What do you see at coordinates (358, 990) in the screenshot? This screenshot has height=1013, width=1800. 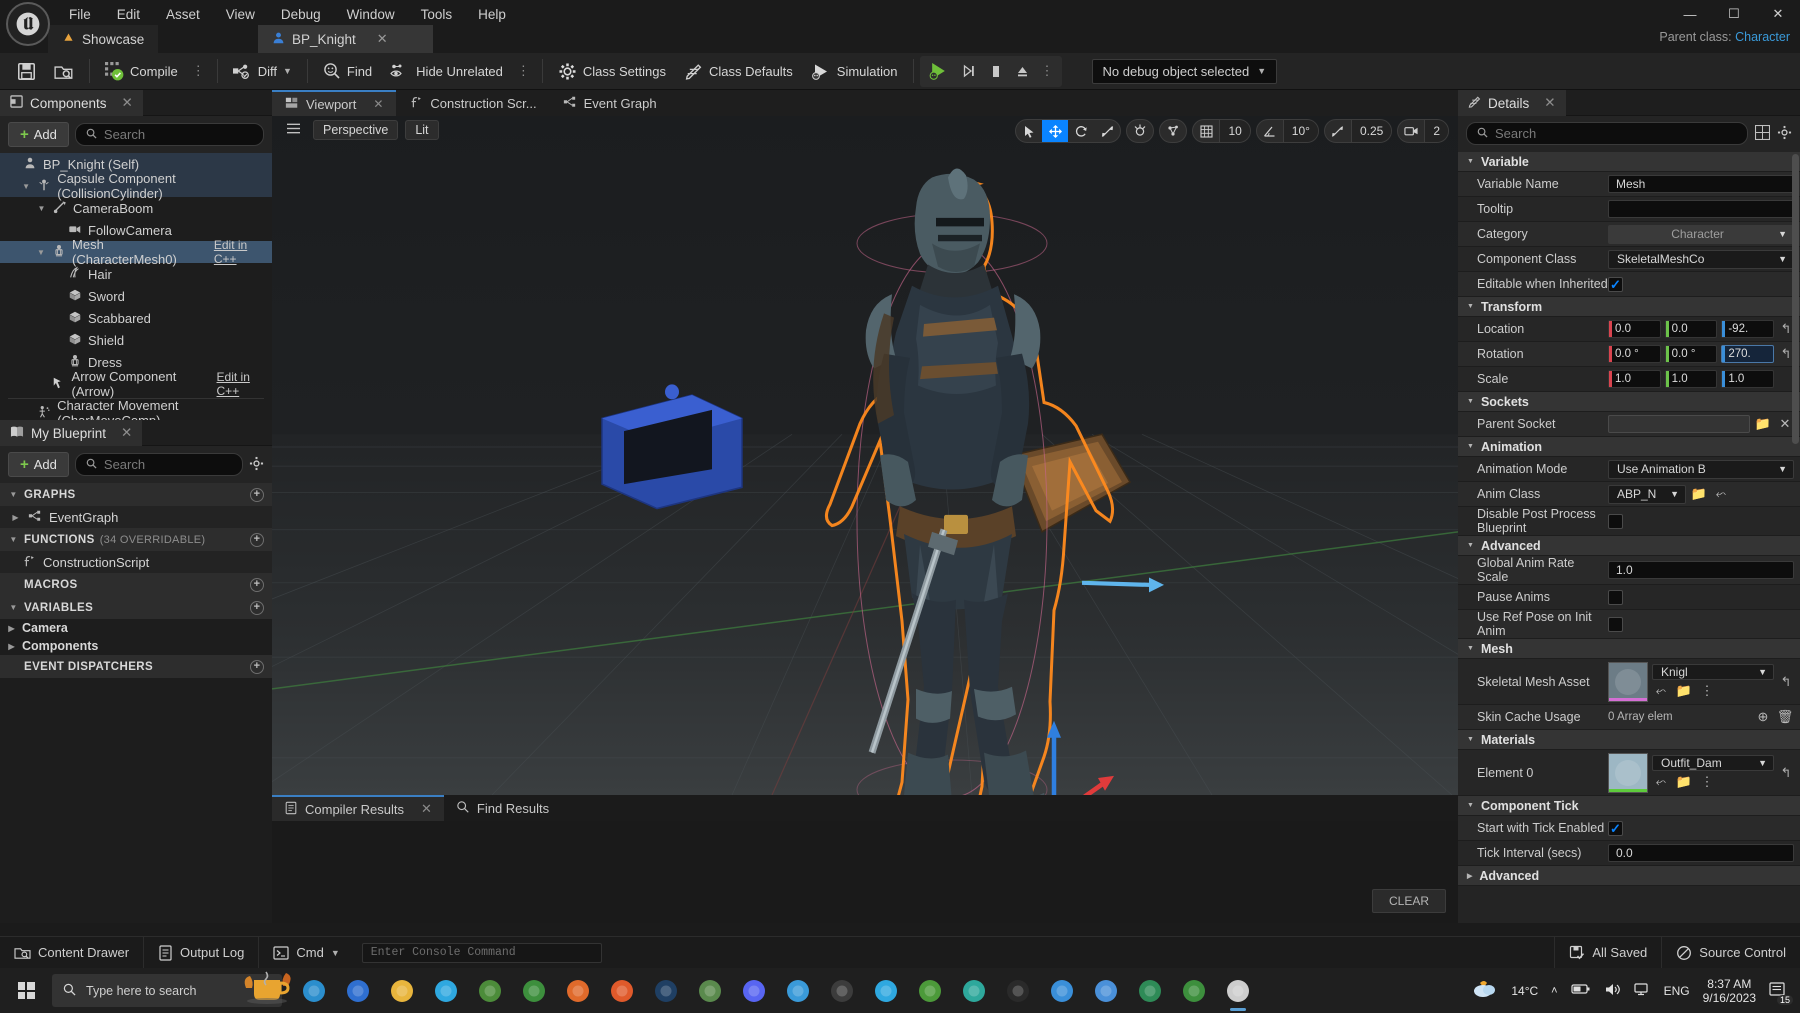 I see `taskbar-opera-icon` at bounding box center [358, 990].